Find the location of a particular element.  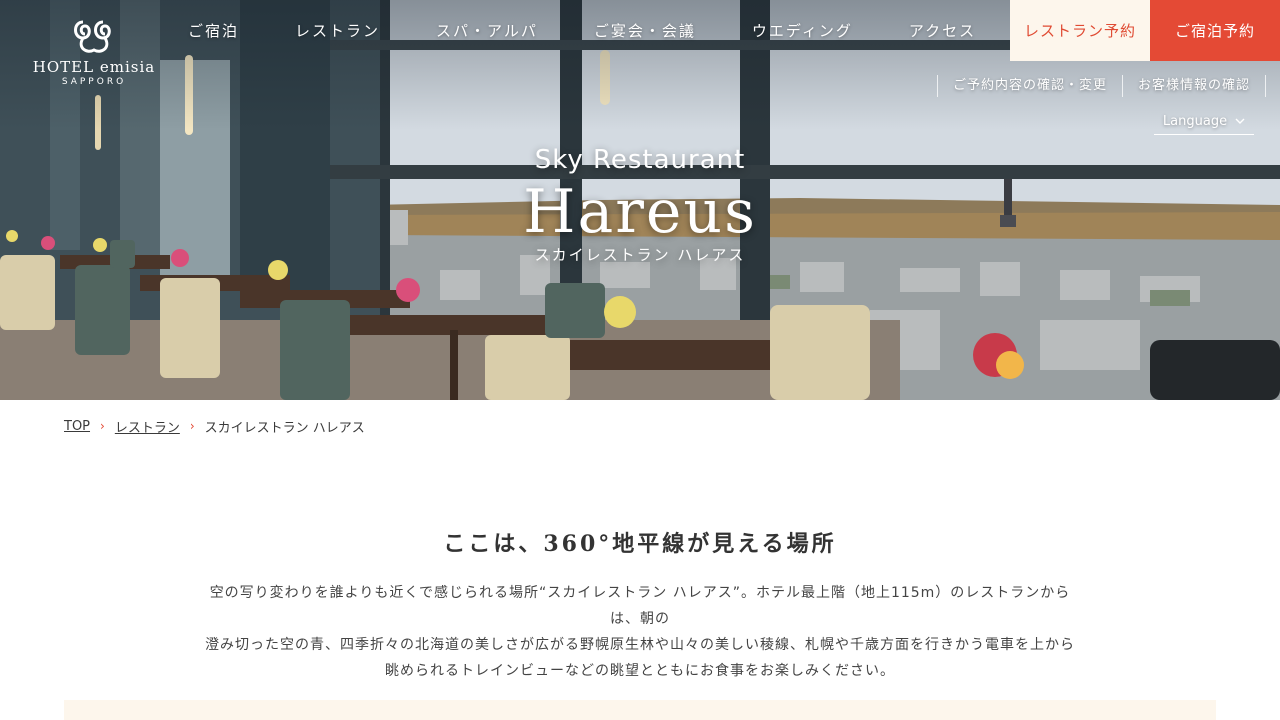

breadcrumb: TOP › レストラン › スカイレストラン ハレアス is located at coordinates (214, 426).